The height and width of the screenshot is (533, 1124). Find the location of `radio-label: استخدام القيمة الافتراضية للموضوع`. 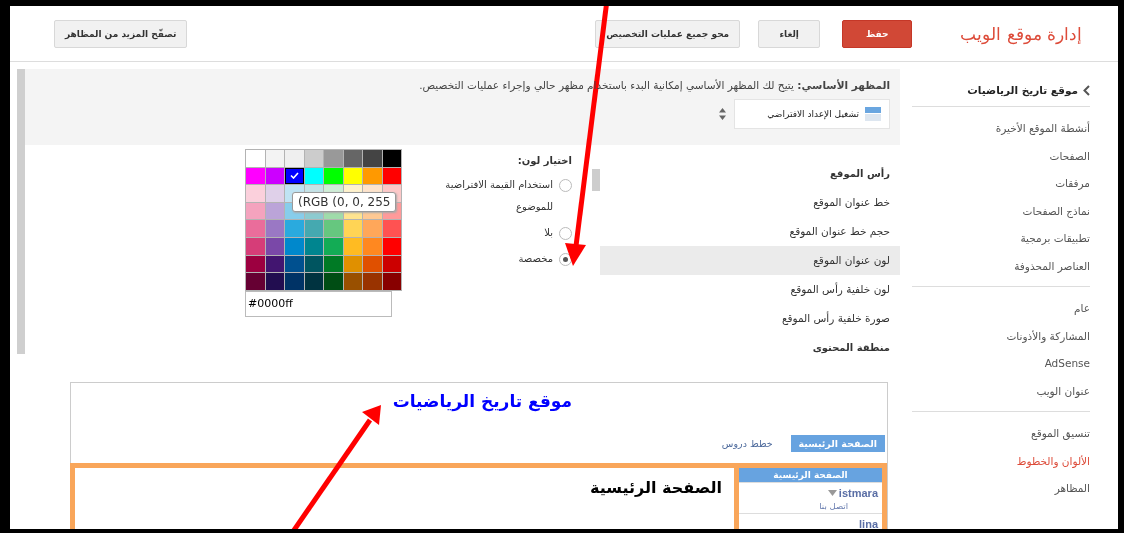

radio-label: استخدام القيمة الافتراضية للموضوع is located at coordinates (498, 196).